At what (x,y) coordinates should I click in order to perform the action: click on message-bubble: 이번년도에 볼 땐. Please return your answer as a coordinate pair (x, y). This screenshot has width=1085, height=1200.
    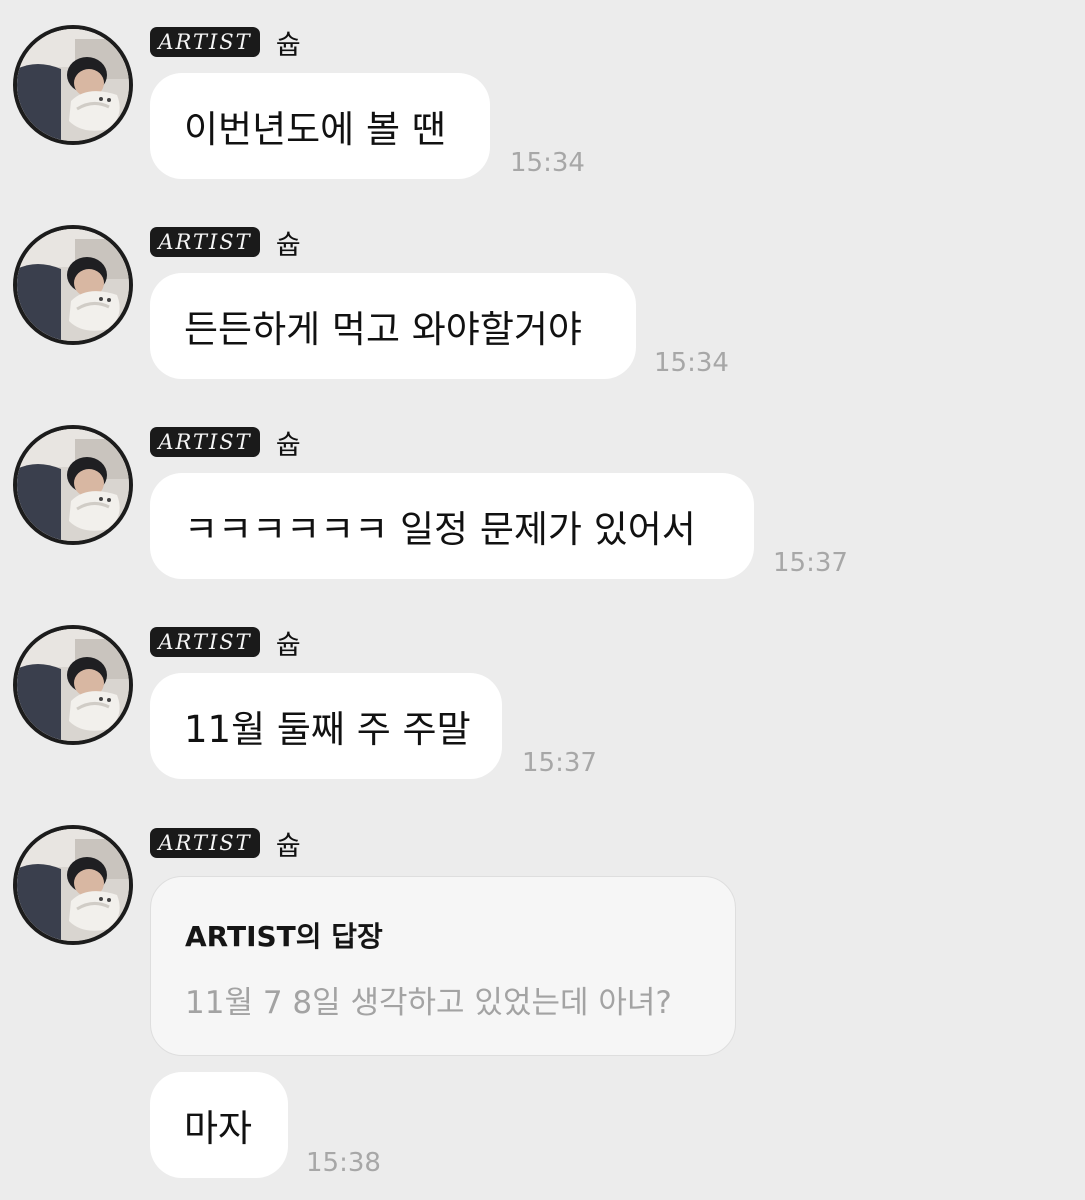
    Looking at the image, I should click on (320, 126).